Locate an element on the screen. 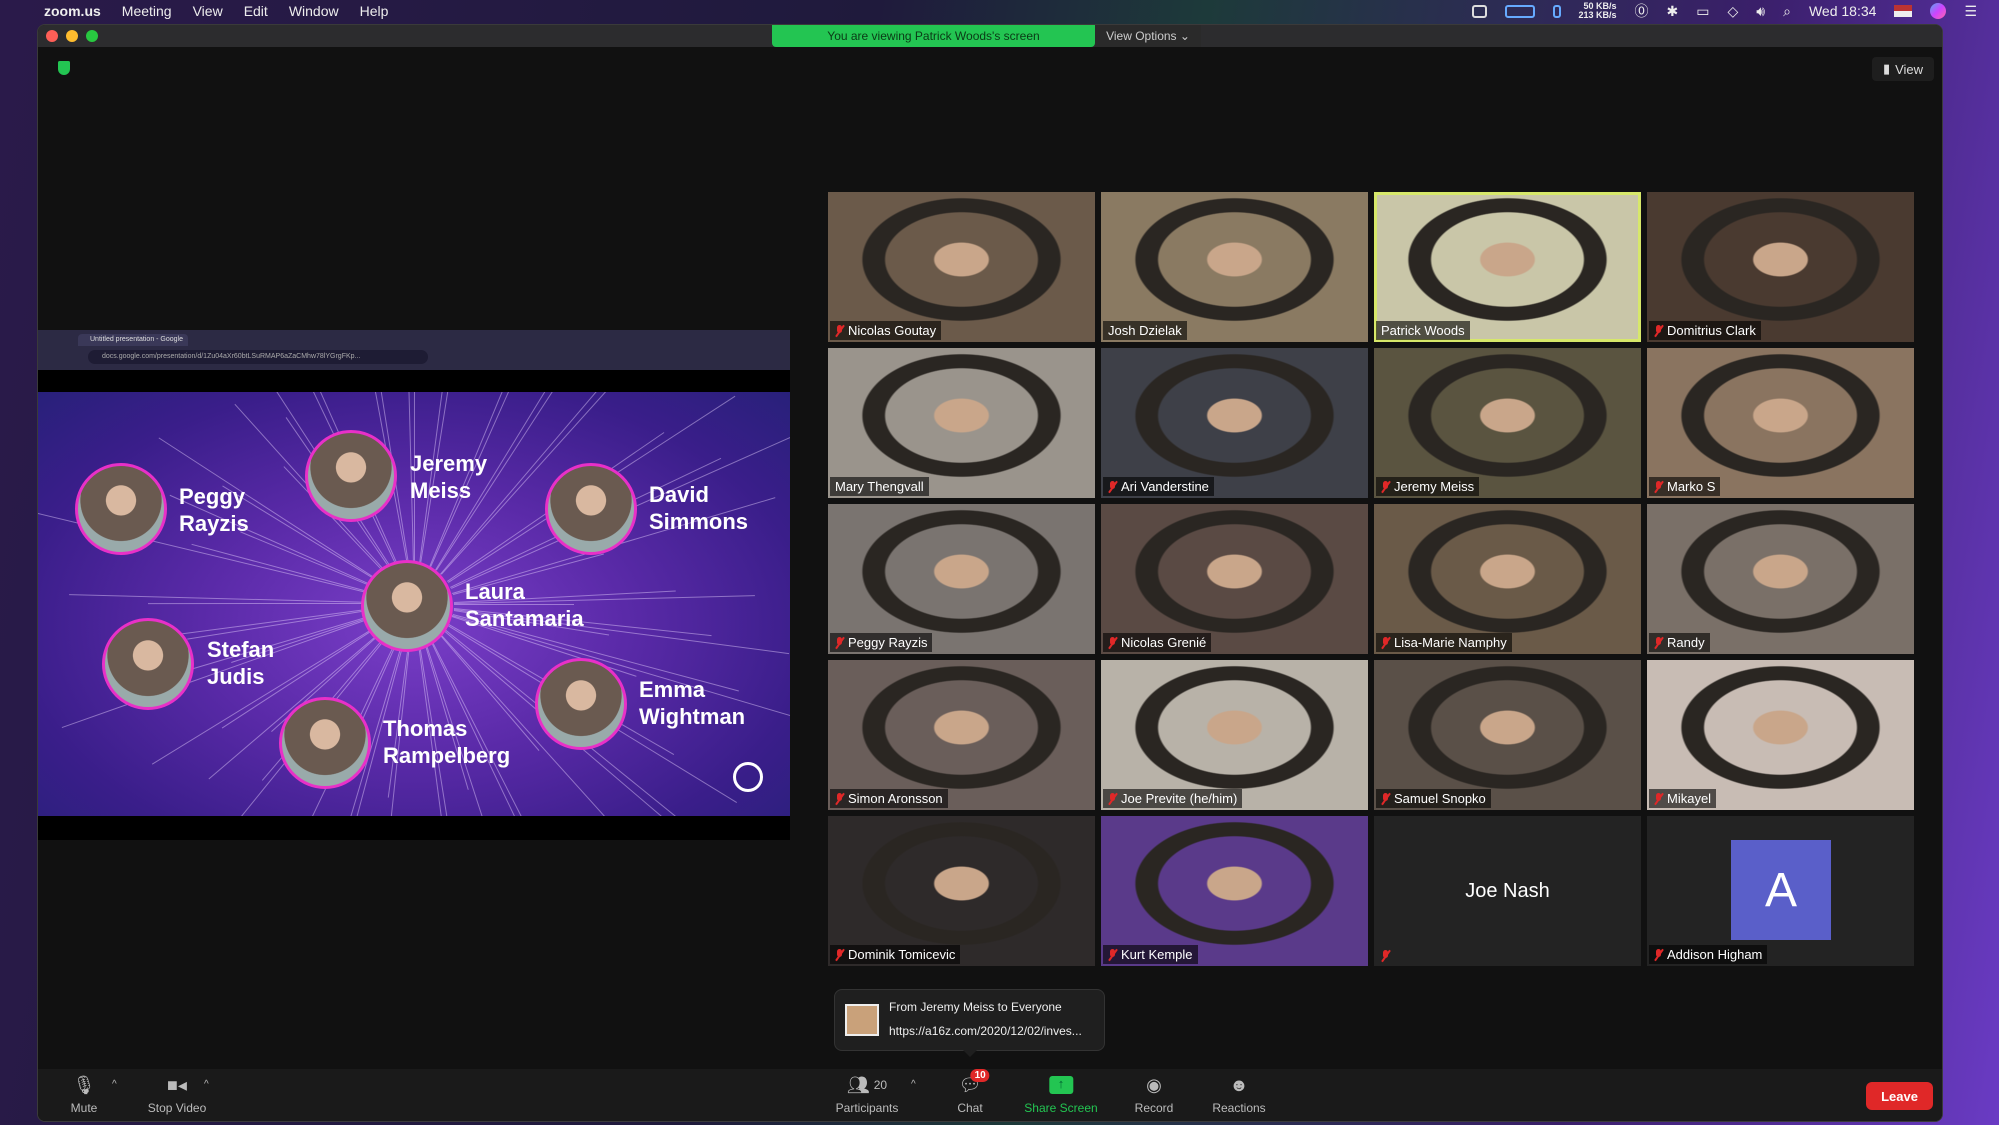 The height and width of the screenshot is (1125, 1999). menu-meeting: Meeting is located at coordinates (147, 11).